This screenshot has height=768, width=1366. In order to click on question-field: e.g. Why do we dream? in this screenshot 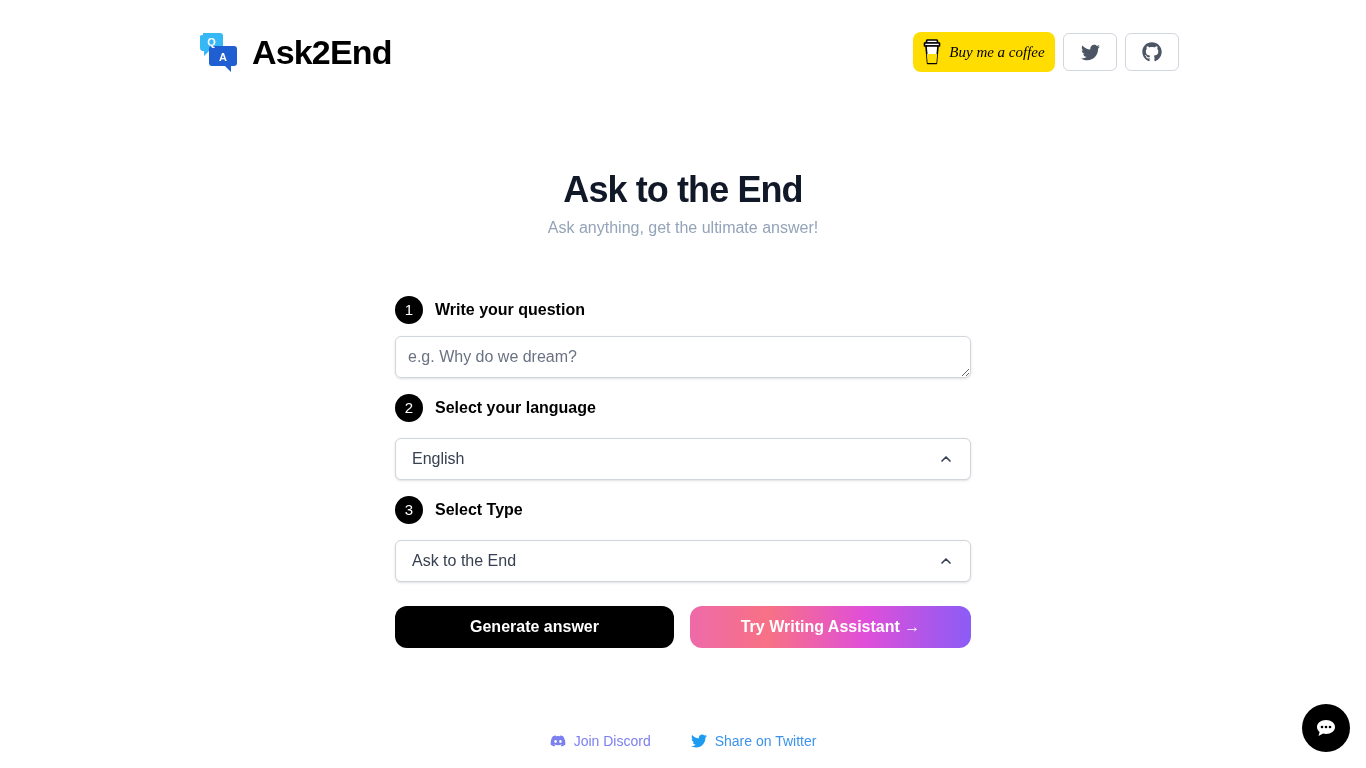, I will do `click(683, 357)`.